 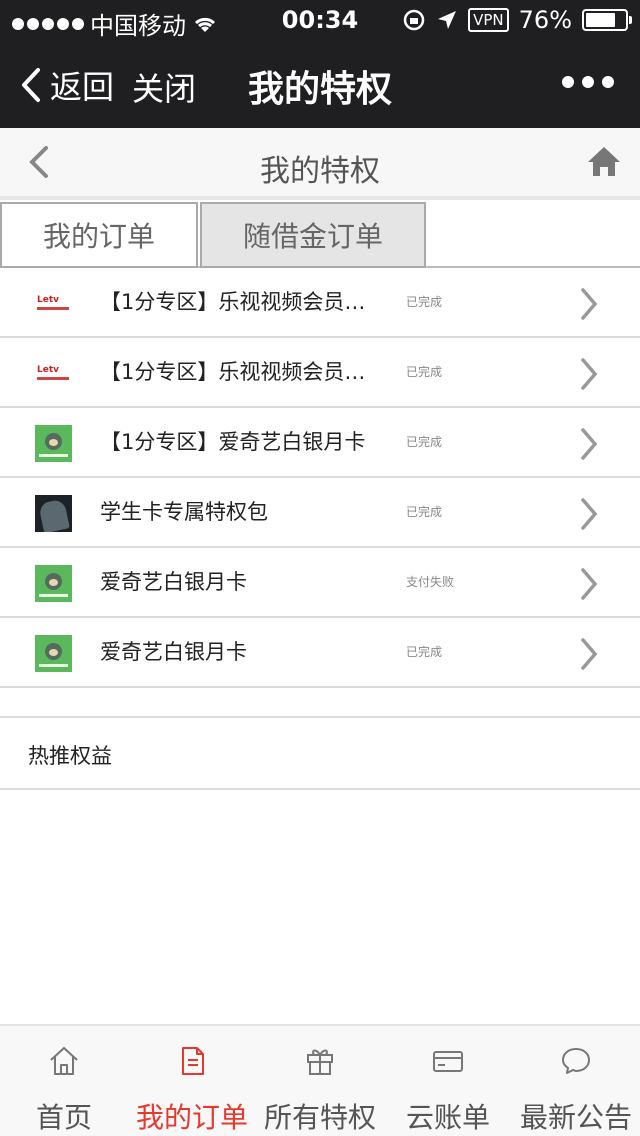 What do you see at coordinates (320, 171) in the screenshot?
I see `page-title: 我的特权` at bounding box center [320, 171].